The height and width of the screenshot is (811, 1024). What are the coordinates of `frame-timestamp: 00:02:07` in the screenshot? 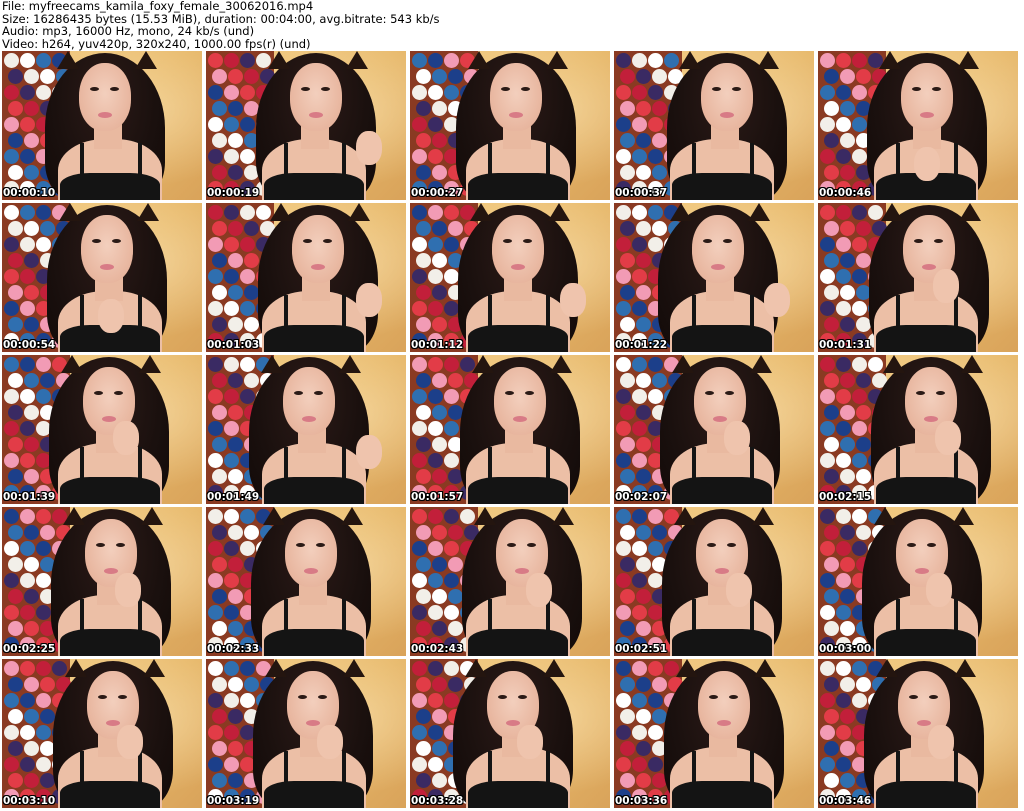 It's located at (641, 497).